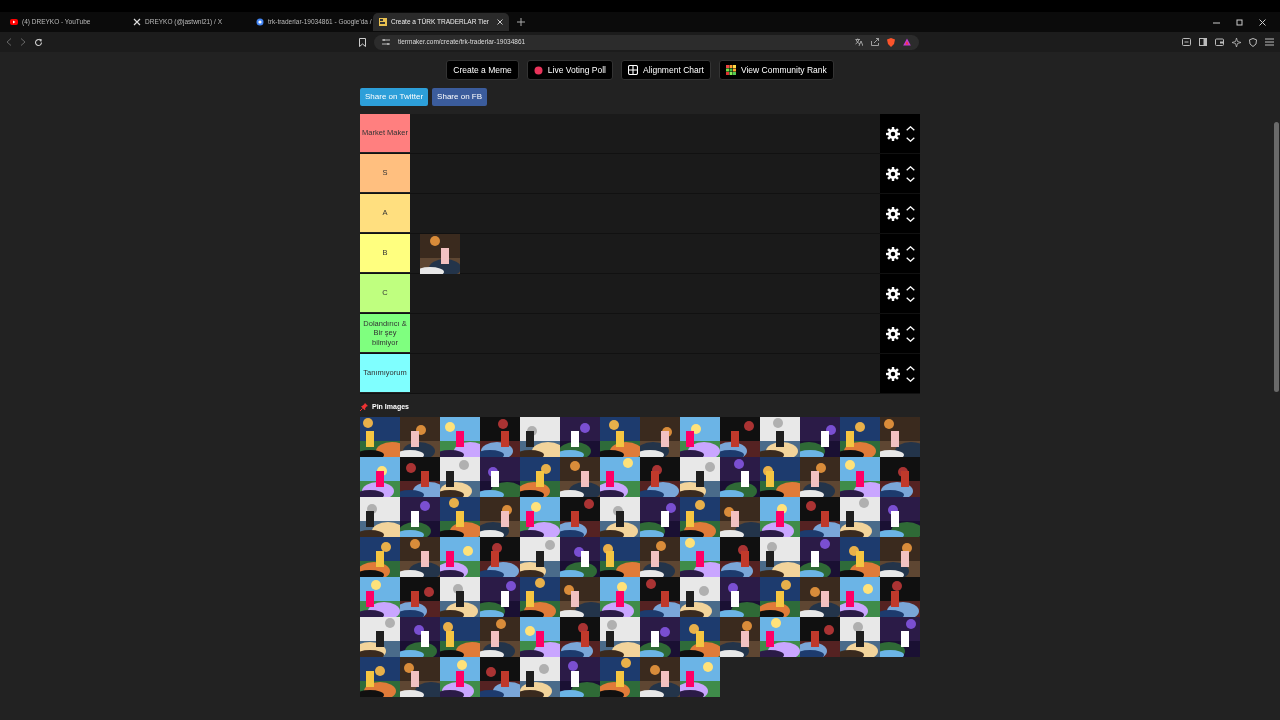  I want to click on community-rank-button: View Community Rank, so click(776, 70).